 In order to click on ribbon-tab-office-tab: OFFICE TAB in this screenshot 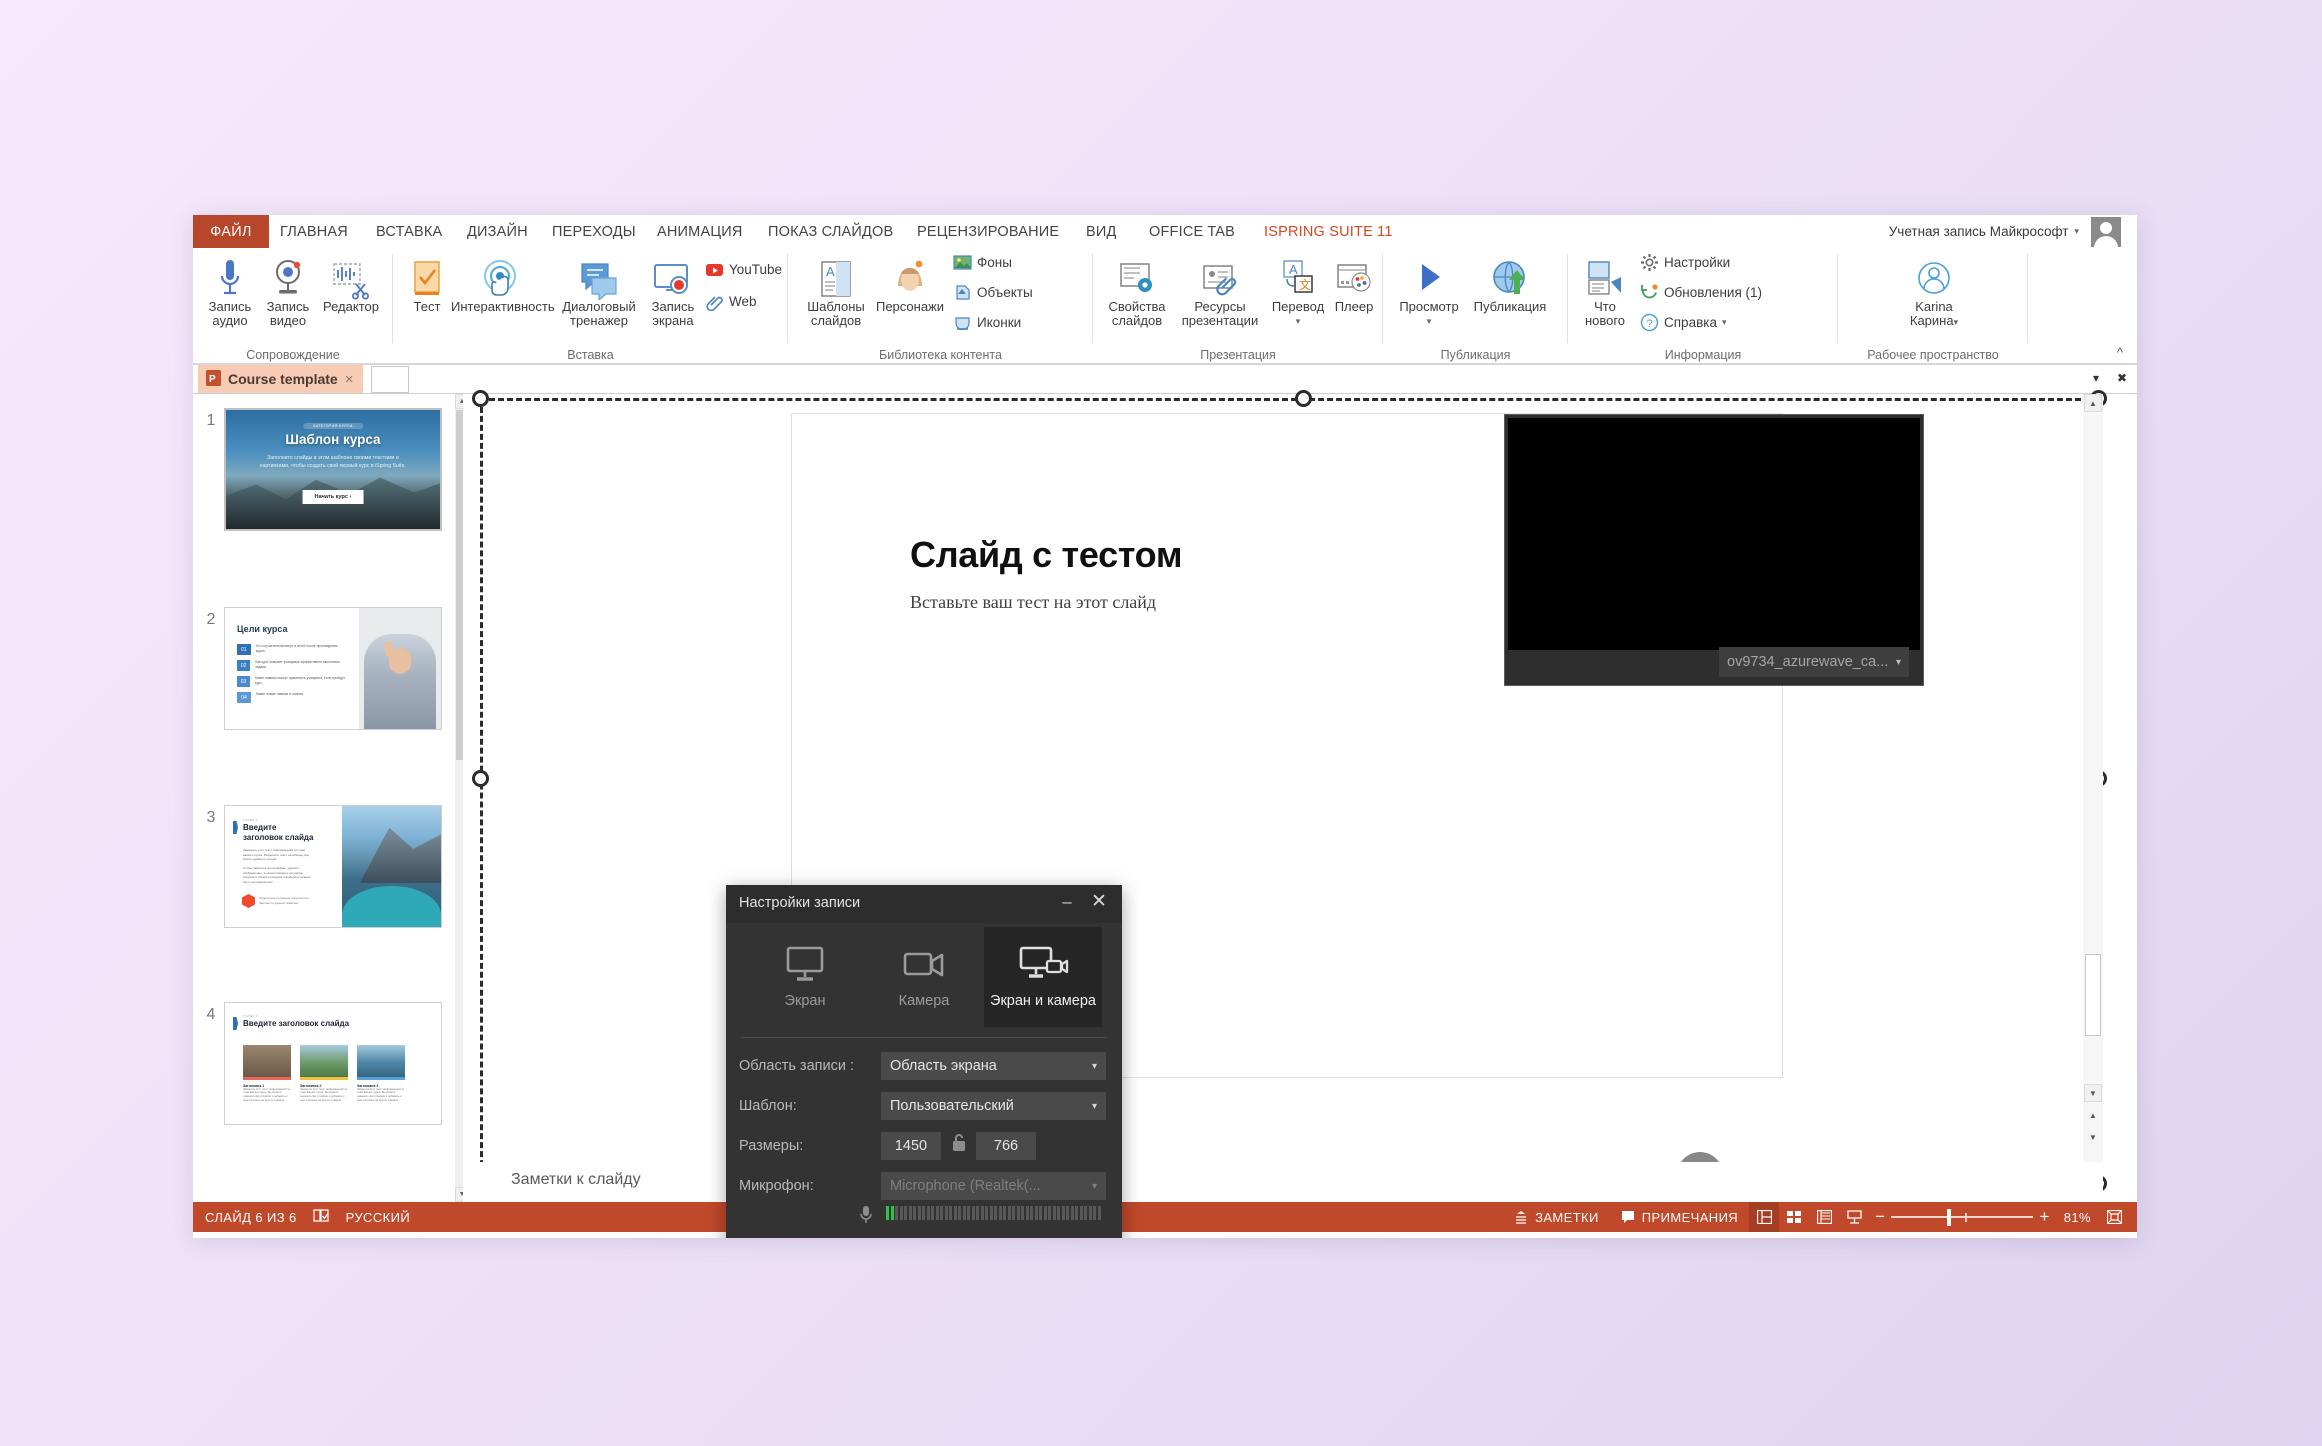, I will do `click(1192, 231)`.